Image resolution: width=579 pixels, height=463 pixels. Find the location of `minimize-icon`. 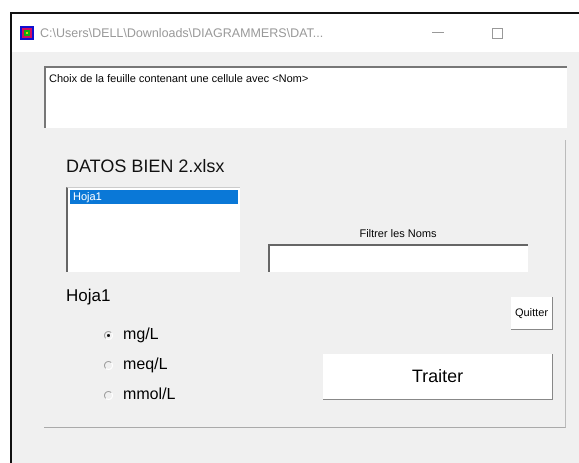

minimize-icon is located at coordinates (438, 33).